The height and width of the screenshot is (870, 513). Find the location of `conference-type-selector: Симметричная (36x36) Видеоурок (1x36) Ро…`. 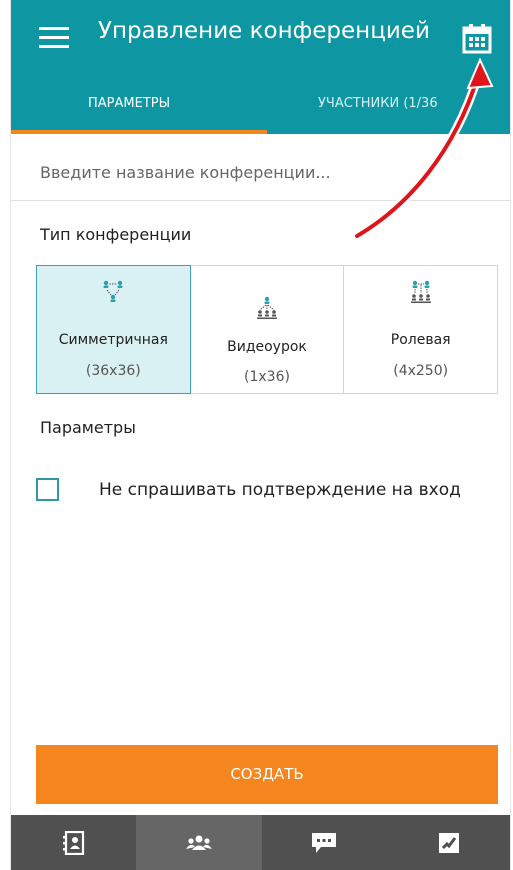

conference-type-selector: Симметричная (36x36) Видеоурок (1x36) Ро… is located at coordinates (267, 329).